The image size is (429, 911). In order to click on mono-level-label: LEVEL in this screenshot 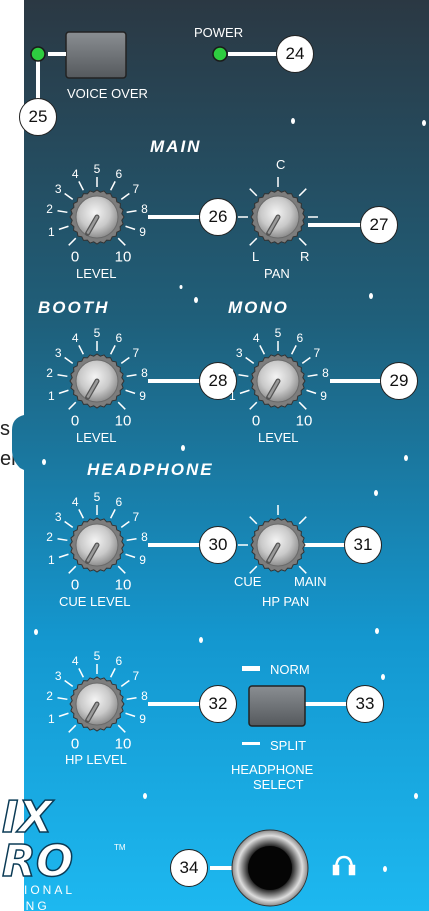, I will do `click(278, 437)`.